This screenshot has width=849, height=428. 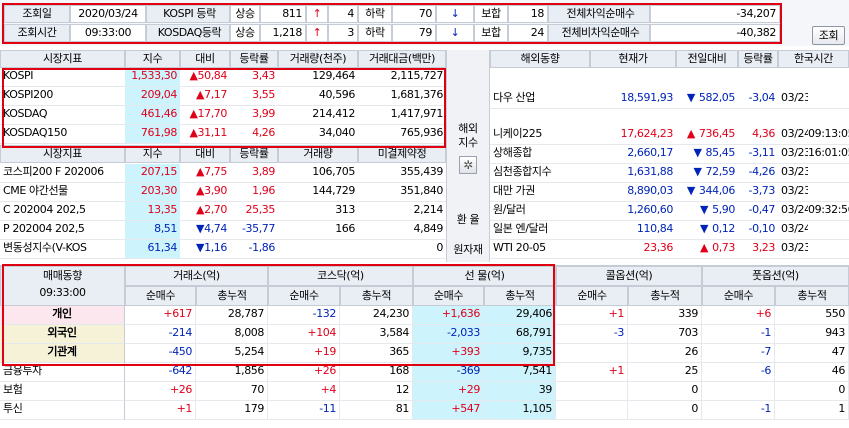 I want to click on overseas-row-name: 일본 엔/달러, so click(x=540, y=230).